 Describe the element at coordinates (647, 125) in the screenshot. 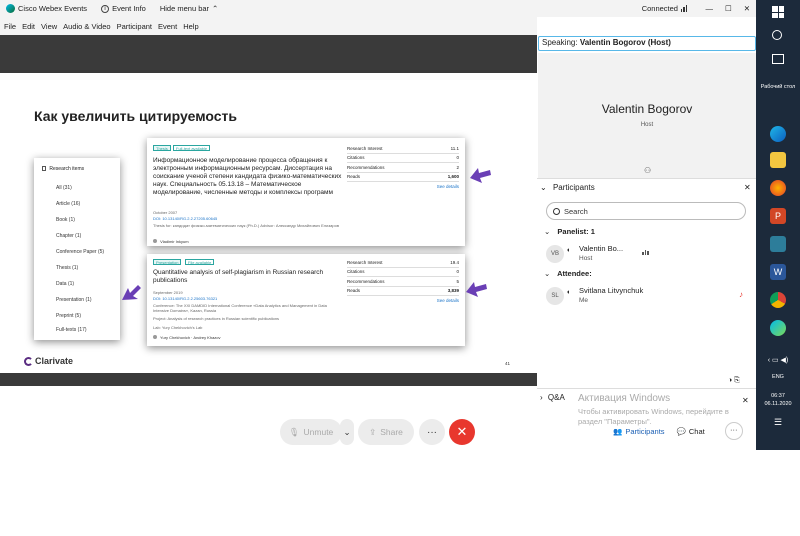

I see `speaker-role: Host` at that location.